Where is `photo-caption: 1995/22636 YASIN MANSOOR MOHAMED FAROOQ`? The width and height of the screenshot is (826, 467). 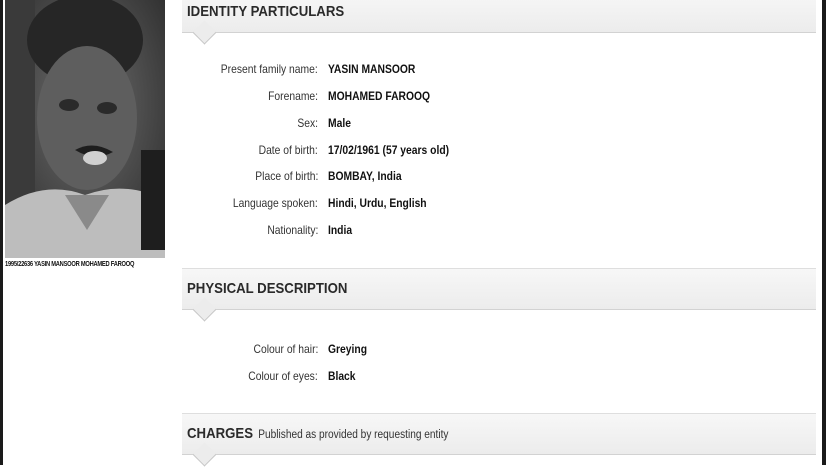 photo-caption: 1995/22636 YASIN MANSOOR MOHAMED FAROOQ is located at coordinates (70, 264).